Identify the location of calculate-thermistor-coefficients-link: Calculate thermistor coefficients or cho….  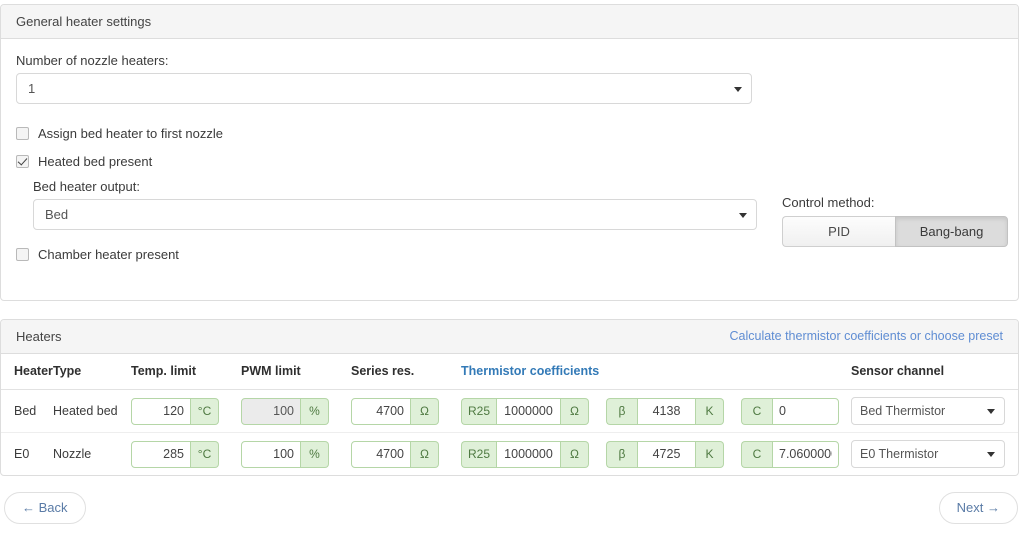
(866, 336).